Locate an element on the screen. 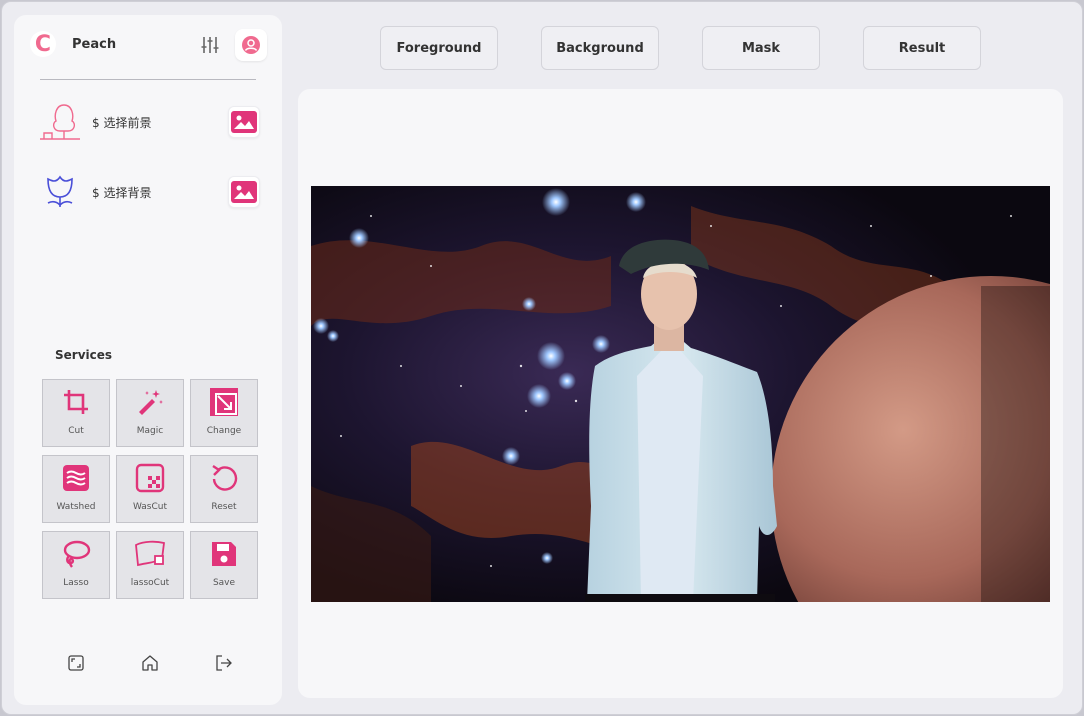 This screenshot has width=1084, height=716. service-label: lassoCut is located at coordinates (150, 583).